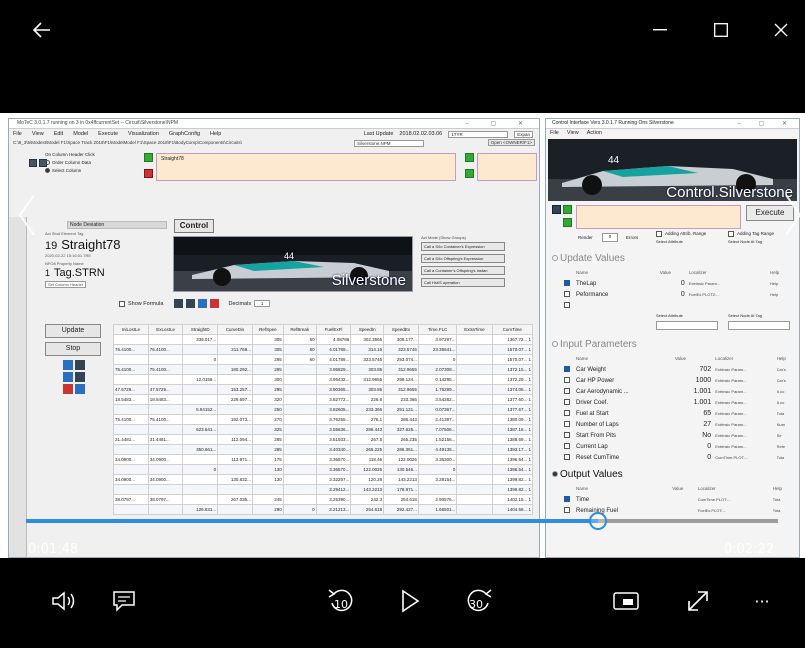 The image size is (805, 648). I want to click on table-cell: 267.5, so click(367, 439).